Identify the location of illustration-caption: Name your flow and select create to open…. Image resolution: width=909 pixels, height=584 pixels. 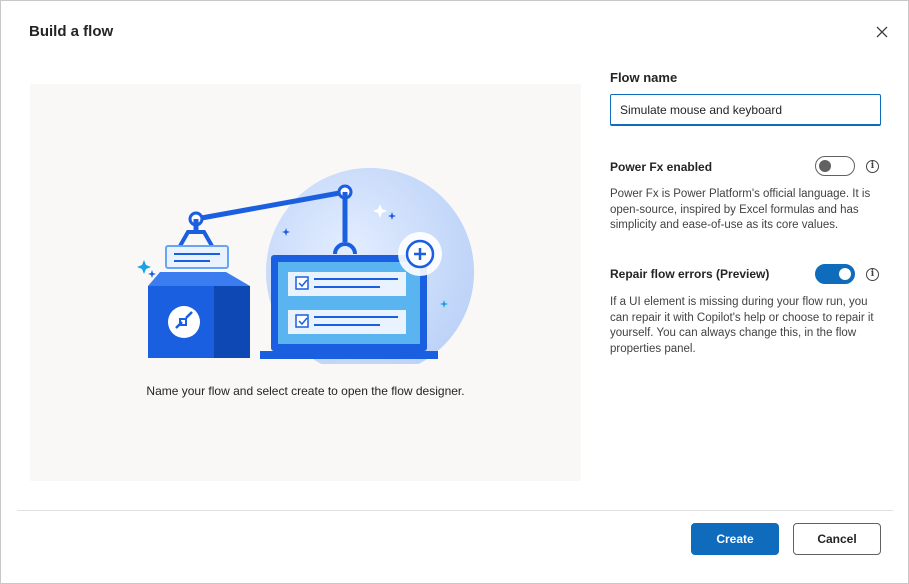
(305, 391).